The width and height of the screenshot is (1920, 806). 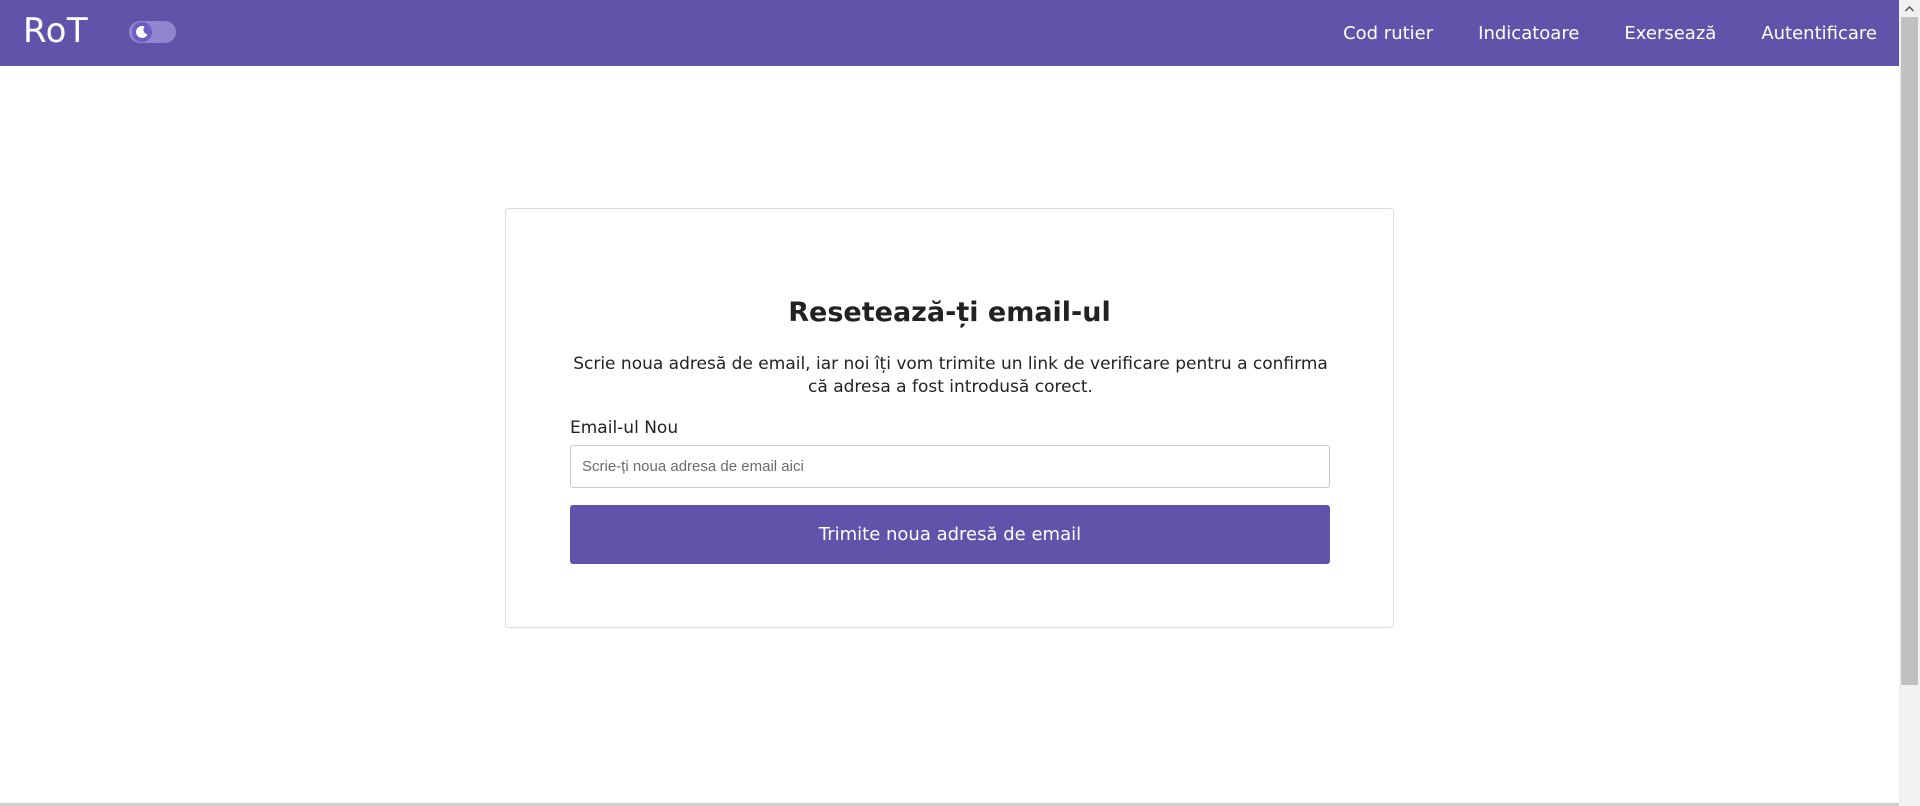 What do you see at coordinates (1670, 33) in the screenshot?
I see `nav-link-exerseaza: Exersează` at bounding box center [1670, 33].